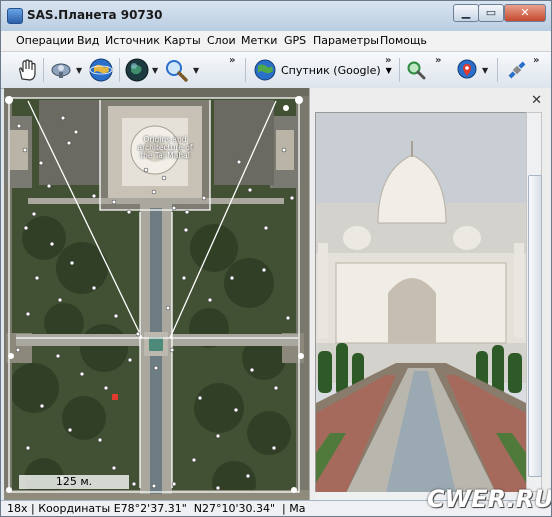 This screenshot has width=552, height=517. I want to click on menu-help: Помощь, so click(403, 40).